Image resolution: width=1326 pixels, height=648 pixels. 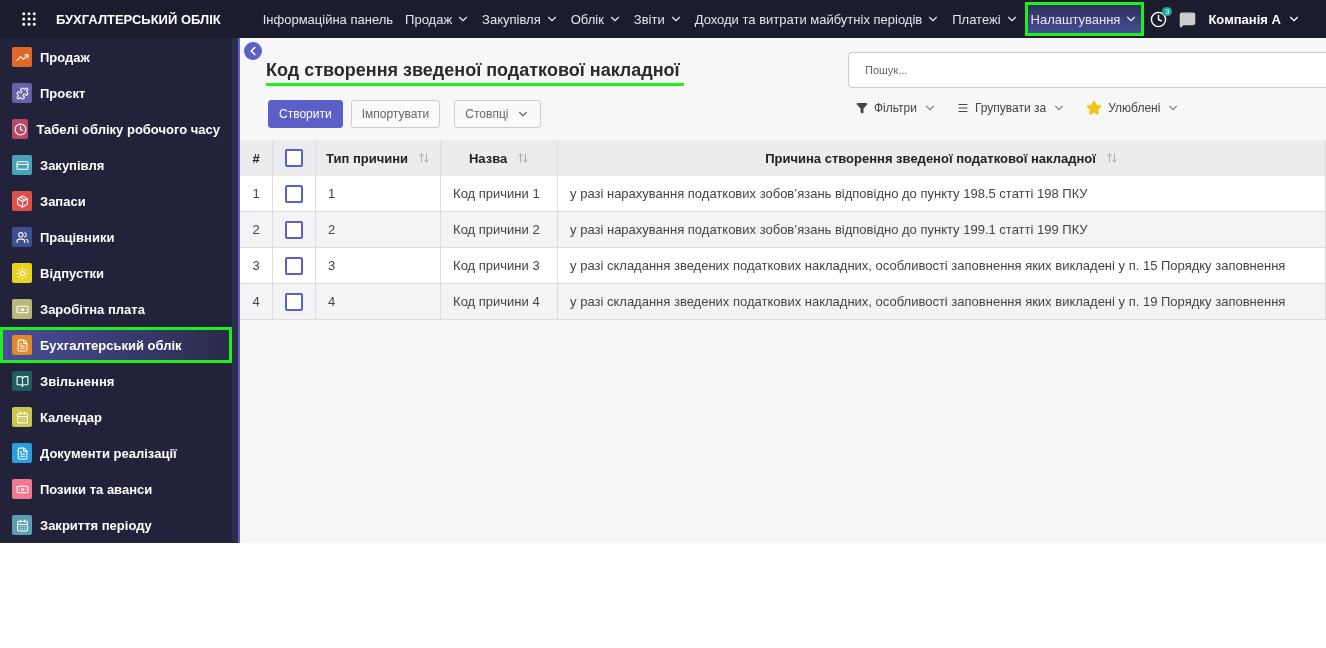 I want to click on menu-item: Інформаційна панель, so click(x=328, y=19).